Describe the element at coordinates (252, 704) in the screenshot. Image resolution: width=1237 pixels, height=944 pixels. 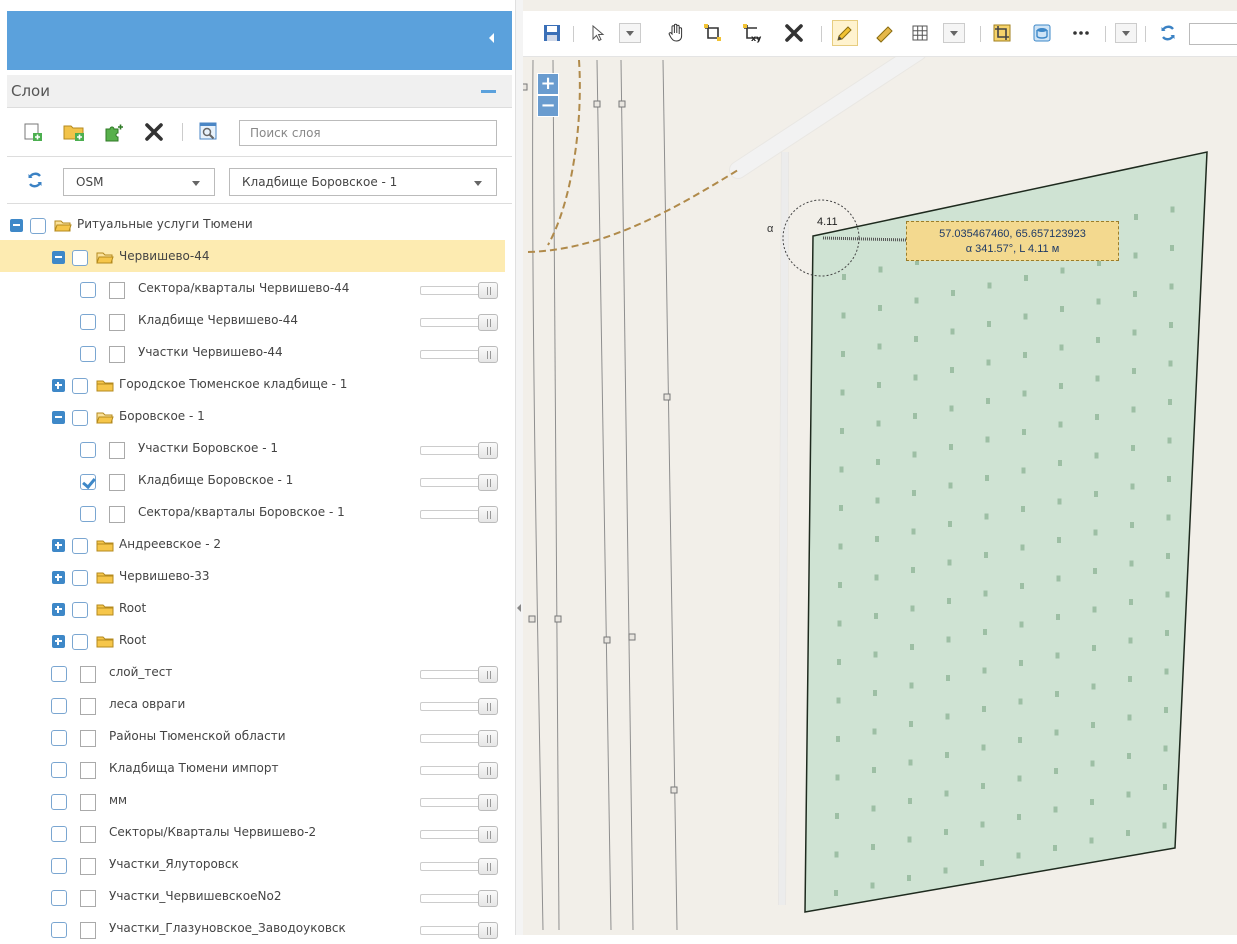
I see `layer-row: леса овраги` at that location.